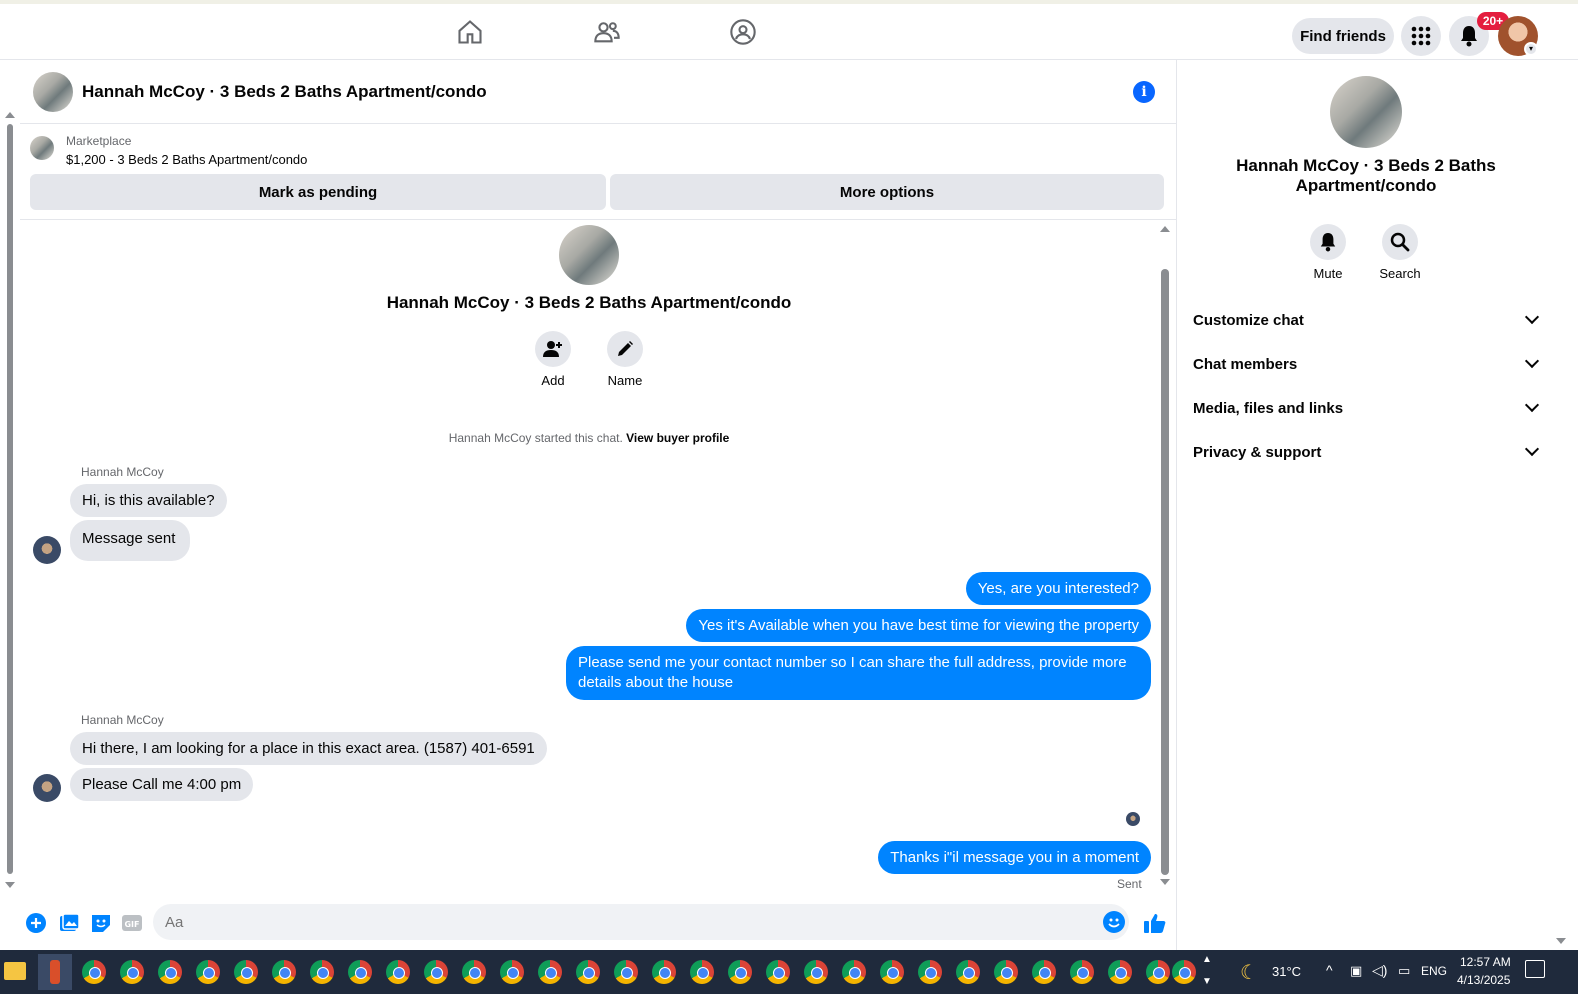 This screenshot has height=994, width=1578. I want to click on privacy-support-section: Privacy & support, so click(1368, 452).